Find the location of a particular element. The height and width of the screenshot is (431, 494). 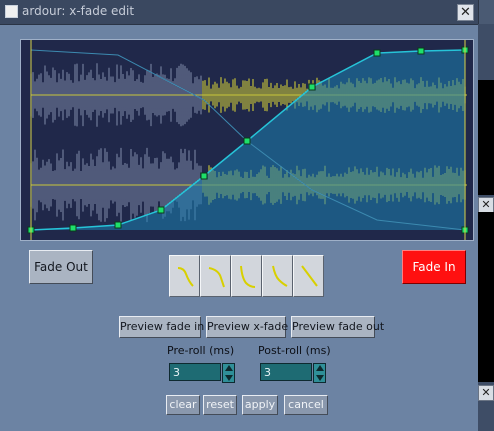

fade-shape-convex-icon is located at coordinates (216, 277).